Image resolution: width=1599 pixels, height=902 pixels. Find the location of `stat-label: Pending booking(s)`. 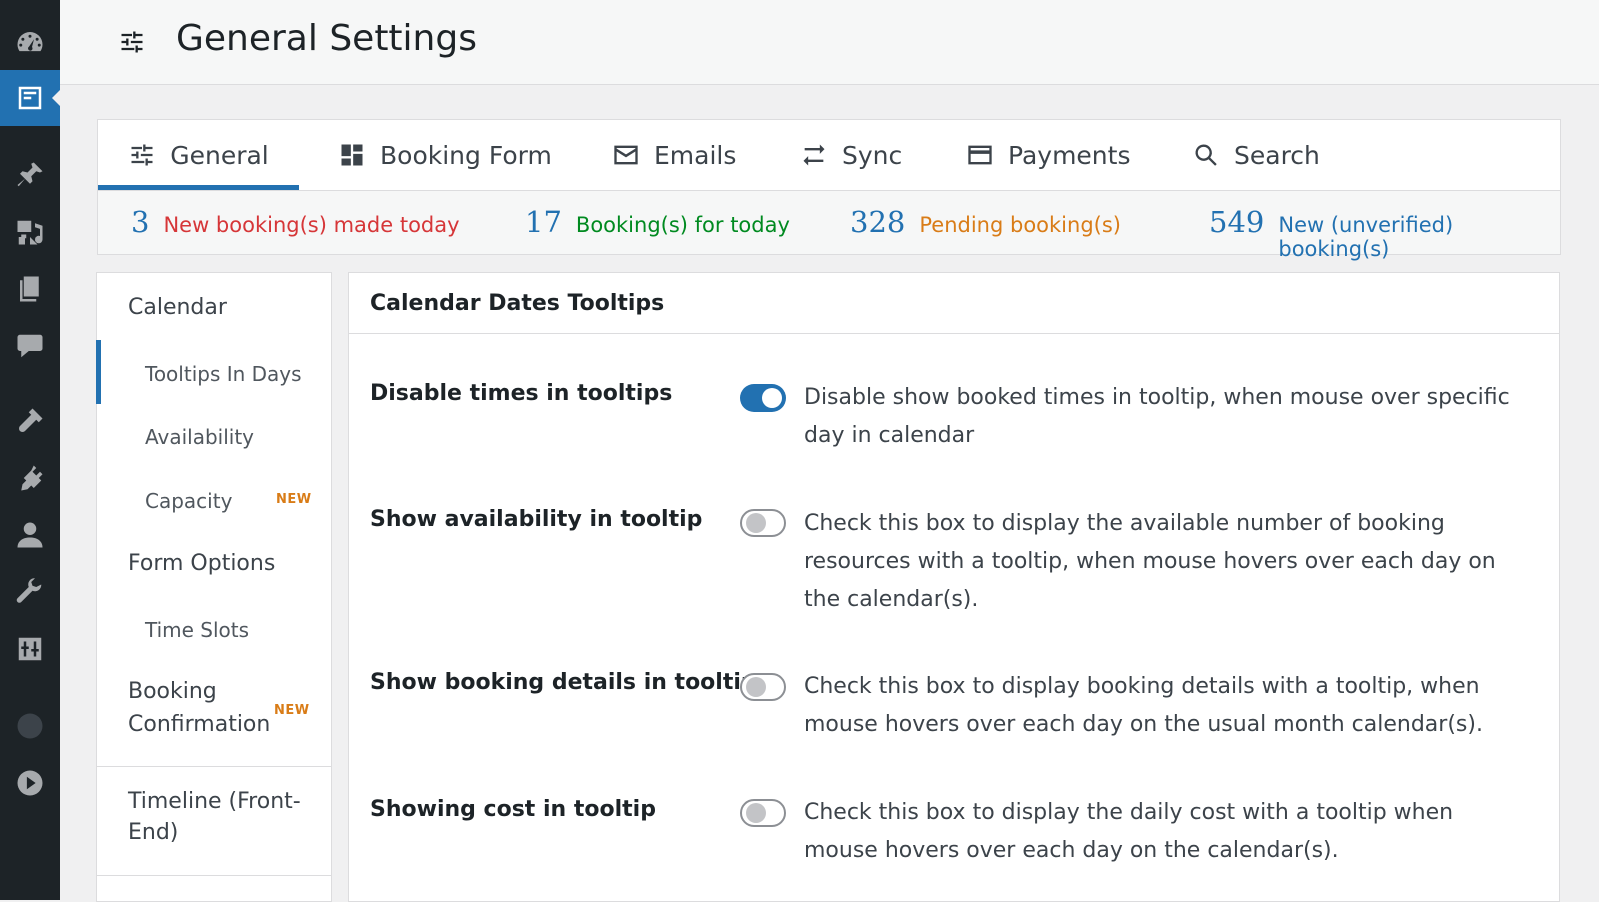

stat-label: Pending booking(s) is located at coordinates (1020, 225).